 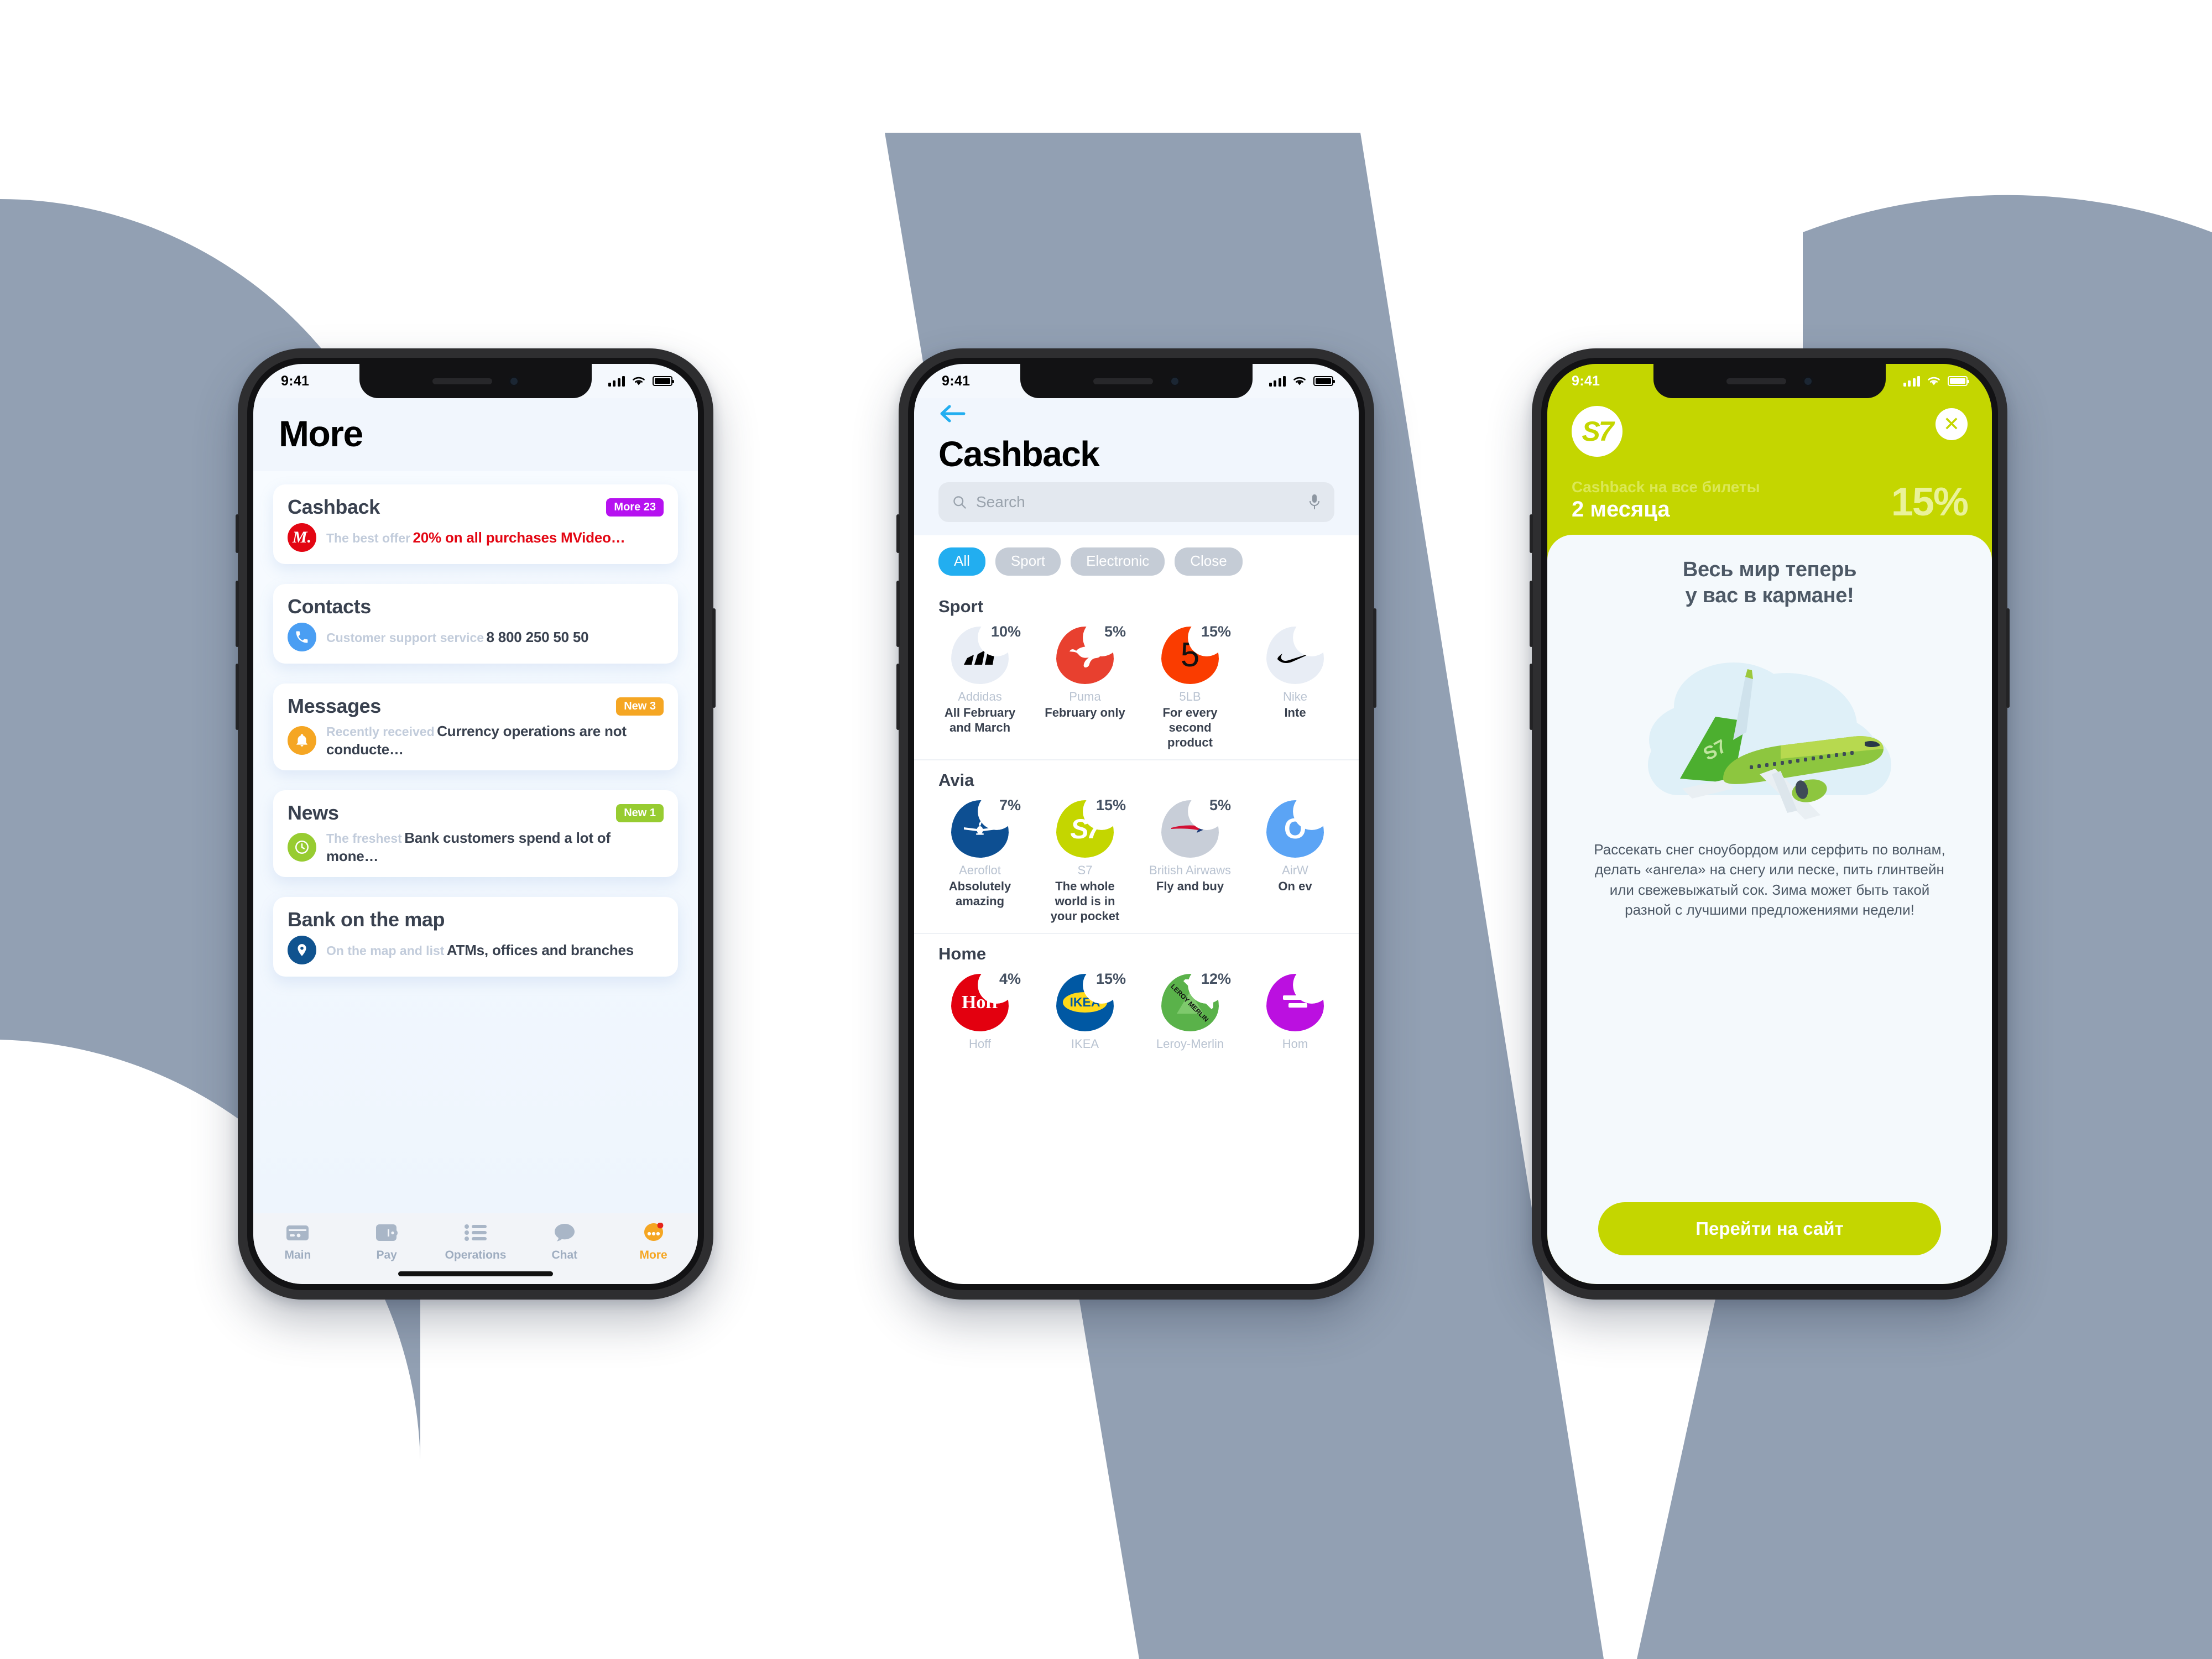 I want to click on merchant-tile: IKEA 15% IKEA, so click(x=1085, y=1012).